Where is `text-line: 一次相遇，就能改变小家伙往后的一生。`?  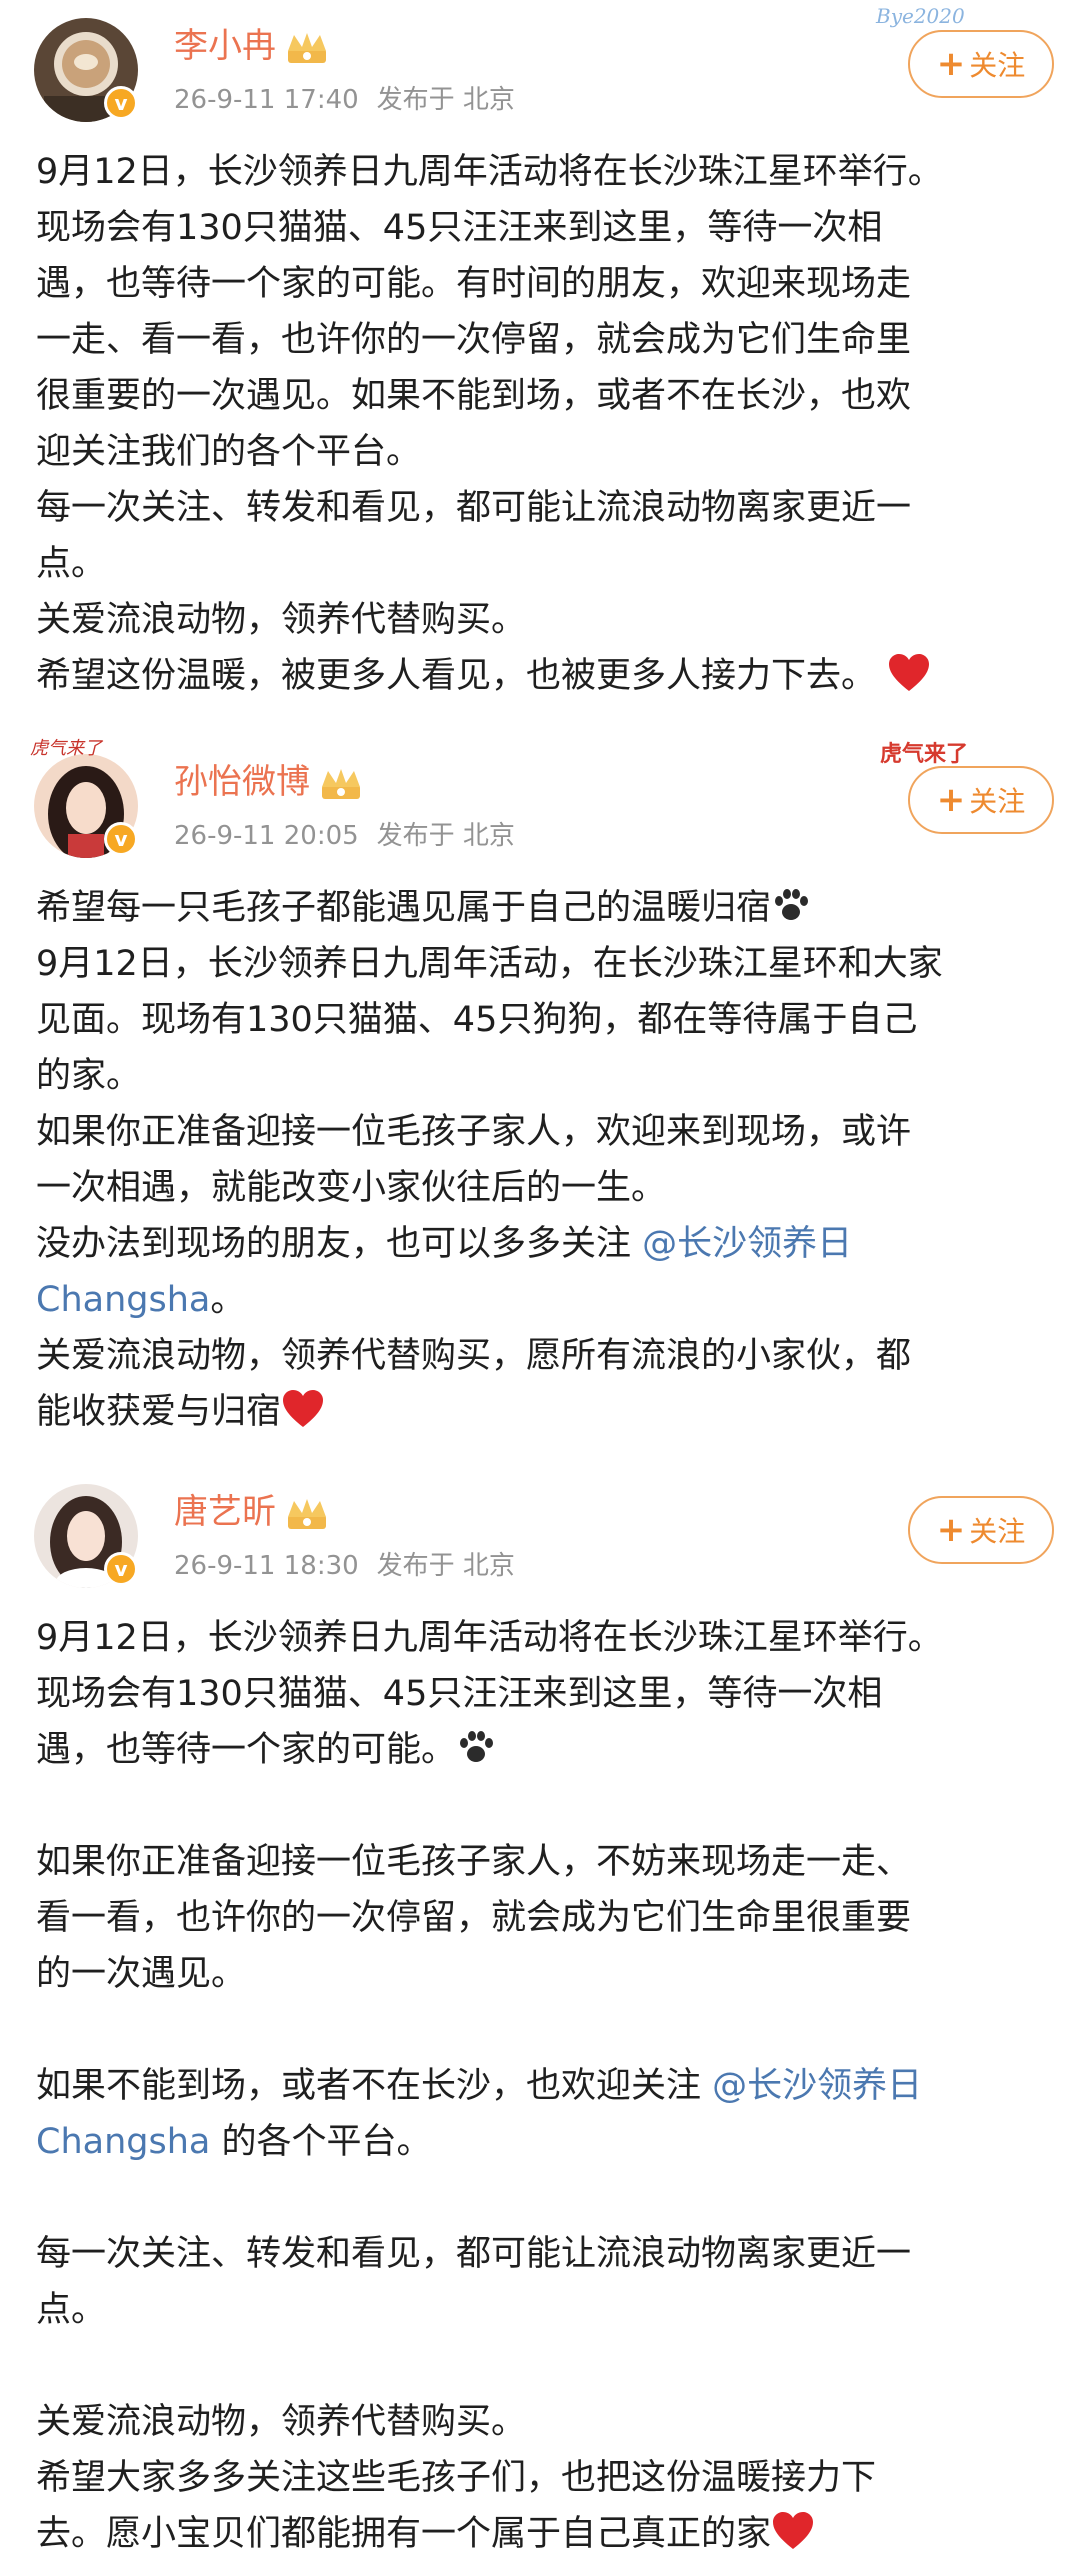
text-line: 一次相遇，就能改变小家伙往后的一生。 is located at coordinates (351, 1188).